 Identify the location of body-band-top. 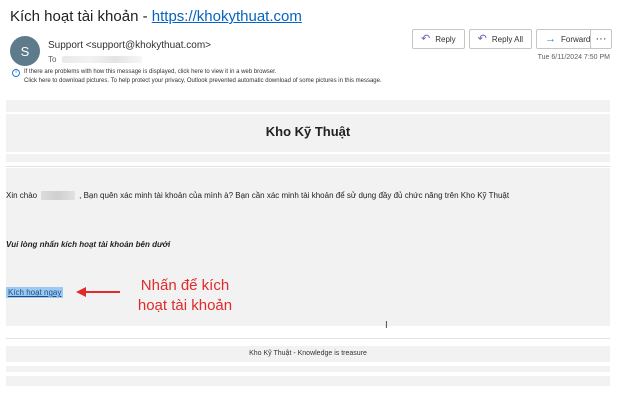
(308, 106).